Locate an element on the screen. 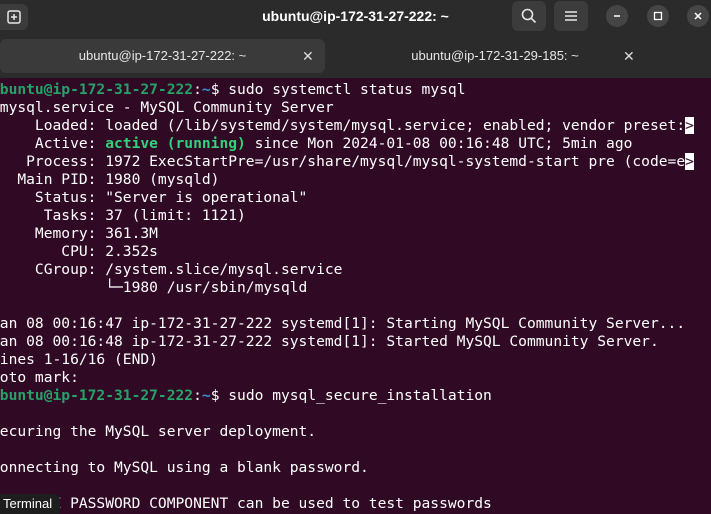 This screenshot has height=514, width=711. maximize-icon is located at coordinates (658, 16).